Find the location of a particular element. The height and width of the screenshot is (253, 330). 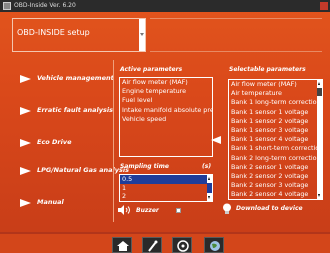

menu-item-label: Vehicle management is located at coordinates (75, 78).